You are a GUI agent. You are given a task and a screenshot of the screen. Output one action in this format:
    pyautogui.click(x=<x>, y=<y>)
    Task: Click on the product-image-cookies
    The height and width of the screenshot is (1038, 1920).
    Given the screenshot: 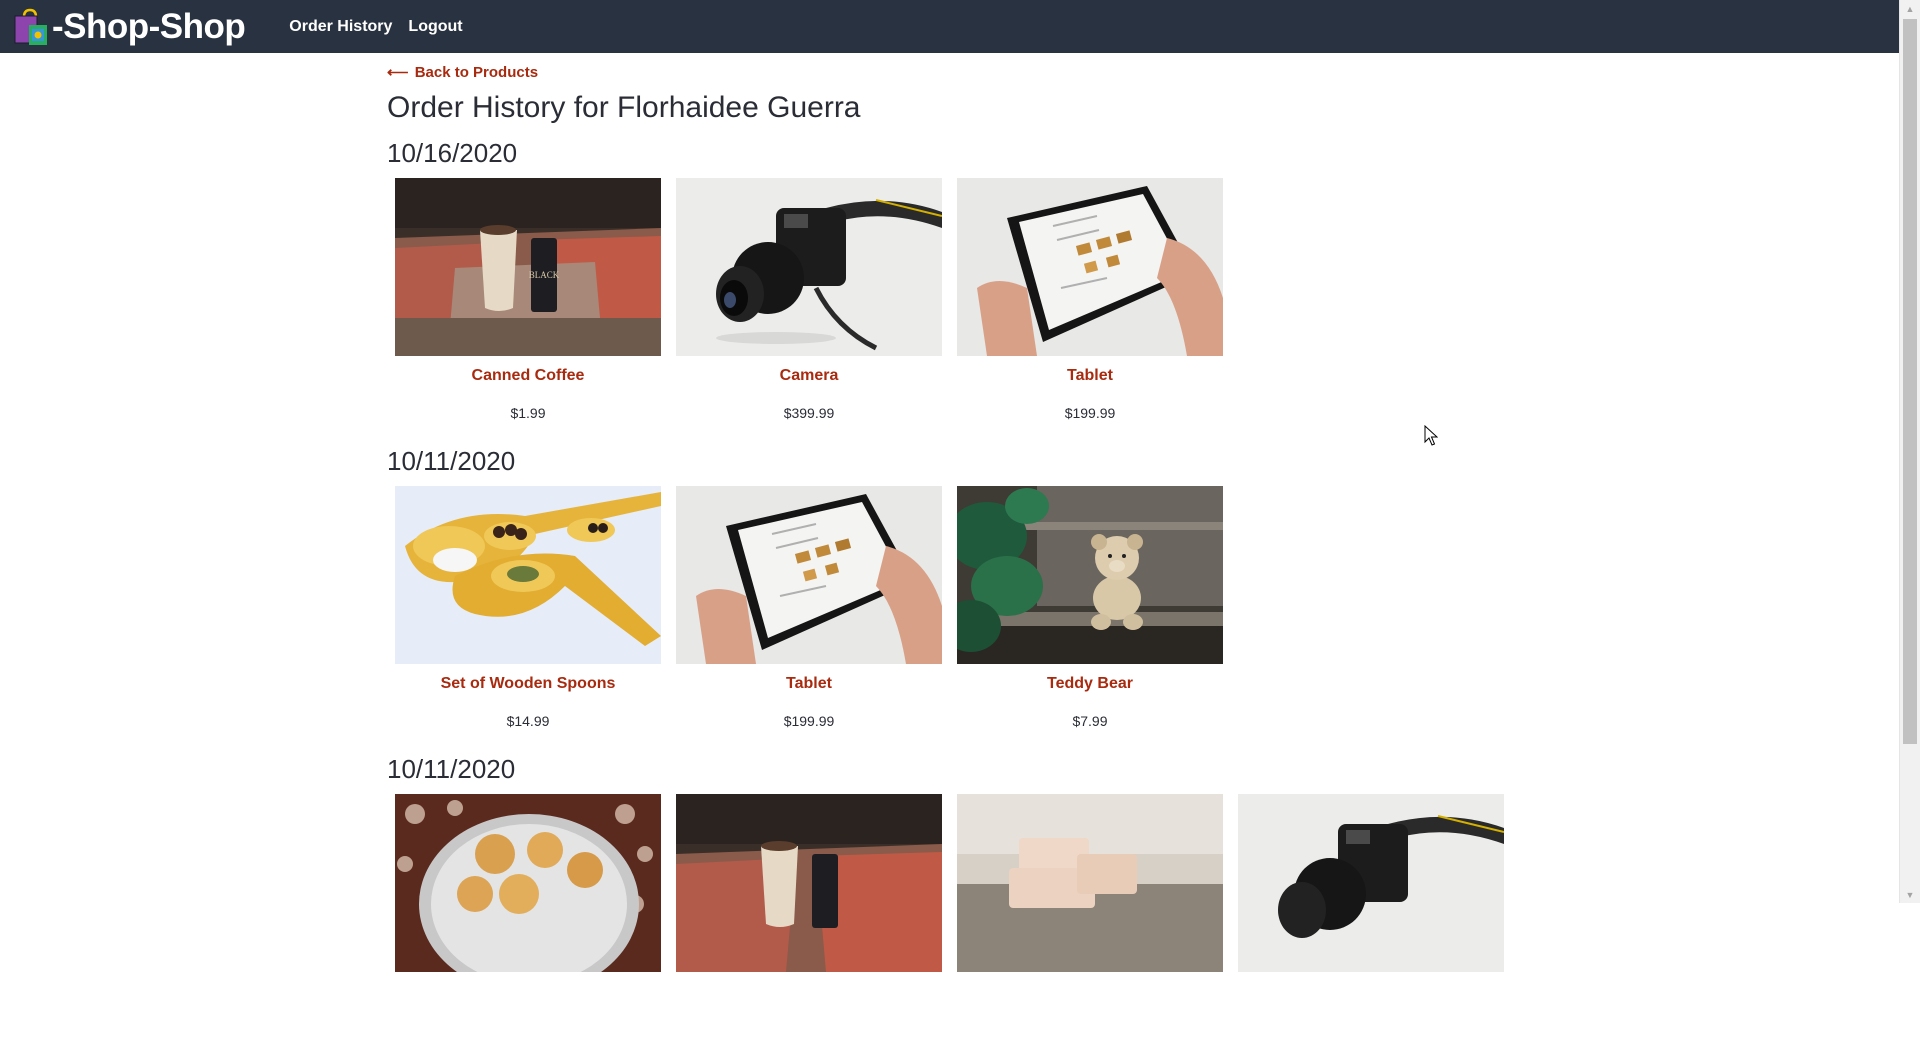 What is the action you would take?
    pyautogui.click(x=528, y=883)
    